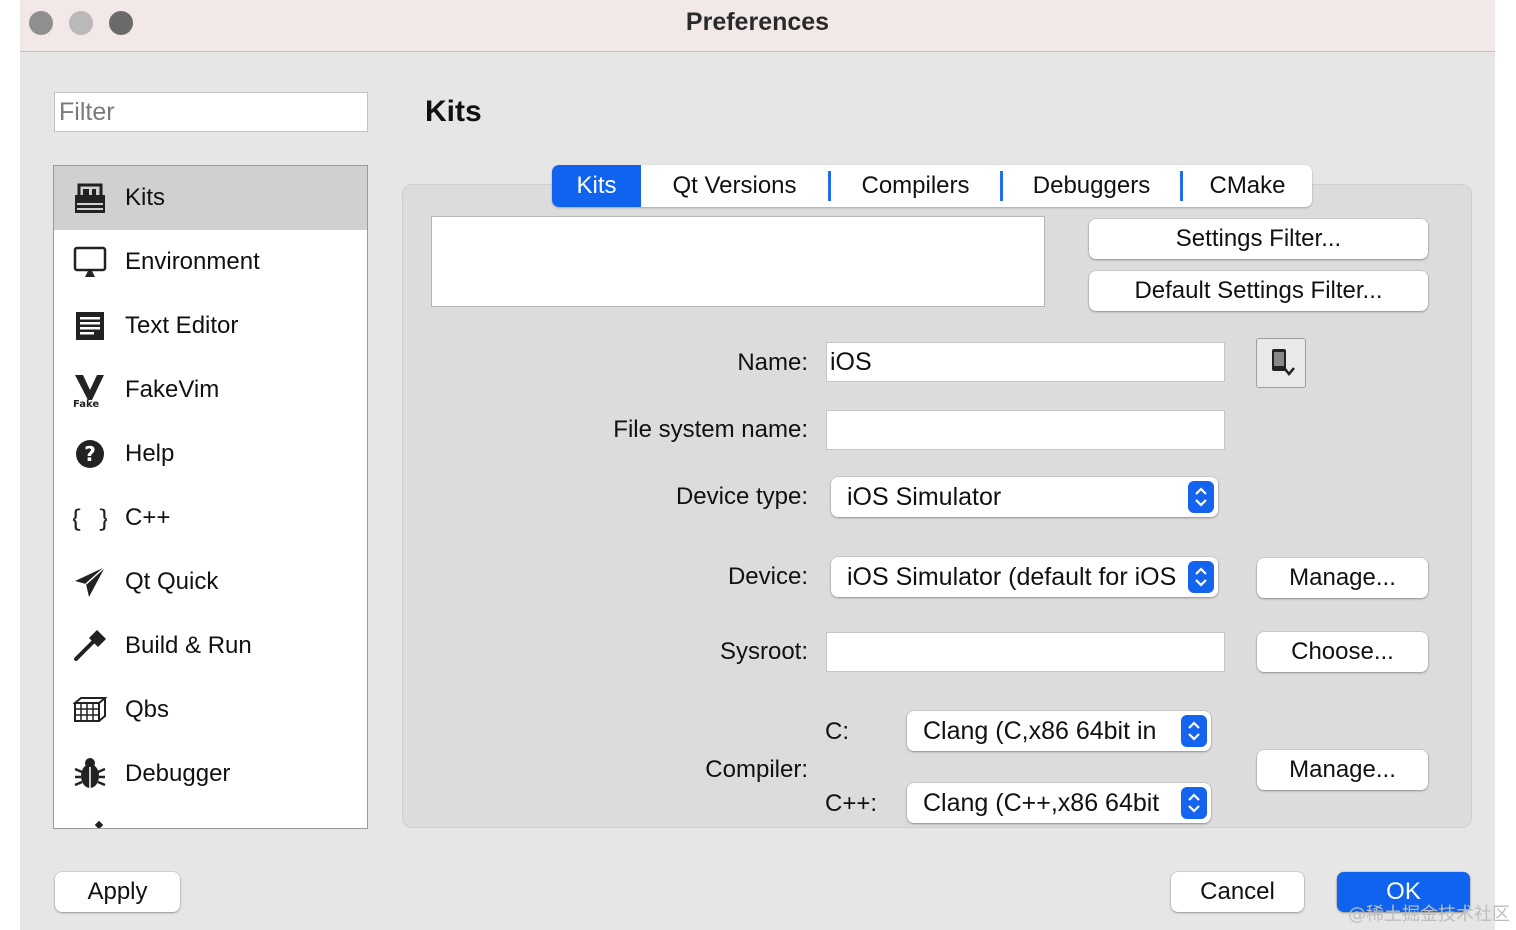 The width and height of the screenshot is (1516, 930). I want to click on tab-qt-versions: Qt Versions, so click(734, 186).